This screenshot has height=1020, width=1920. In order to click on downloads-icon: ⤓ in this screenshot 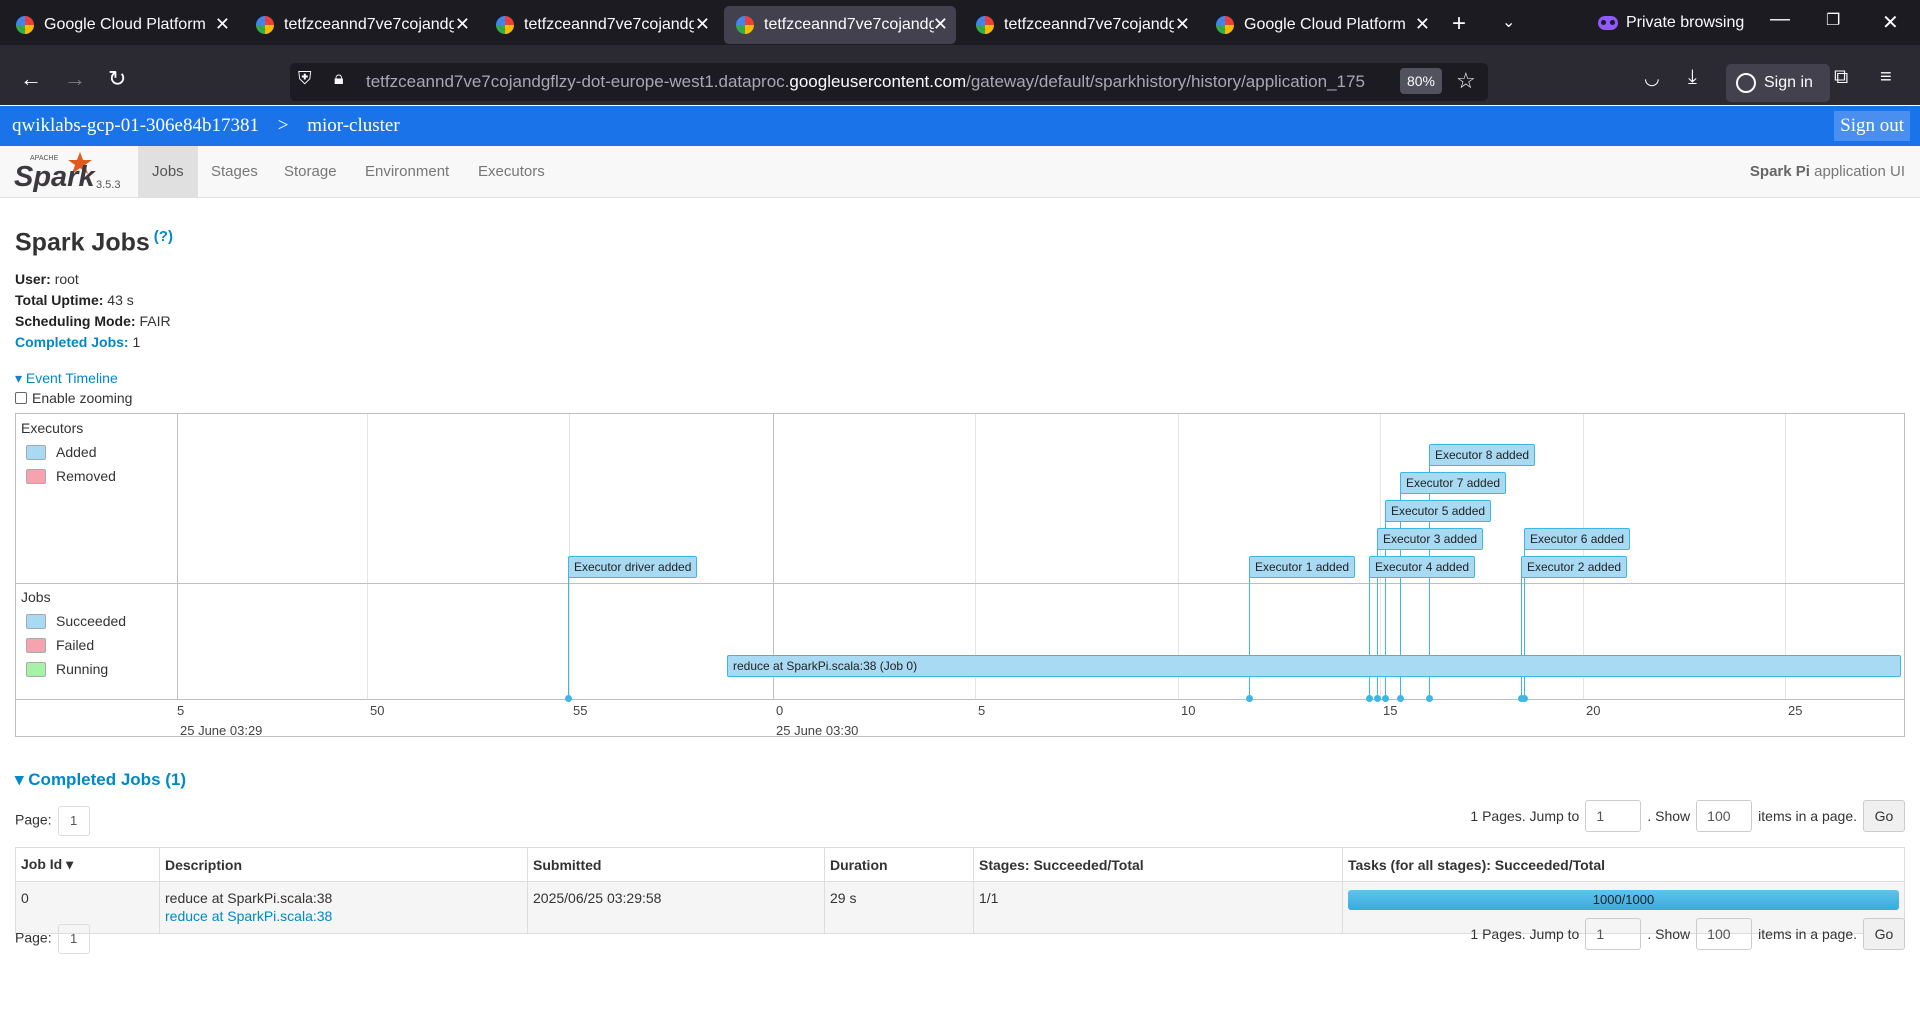, I will do `click(1692, 77)`.